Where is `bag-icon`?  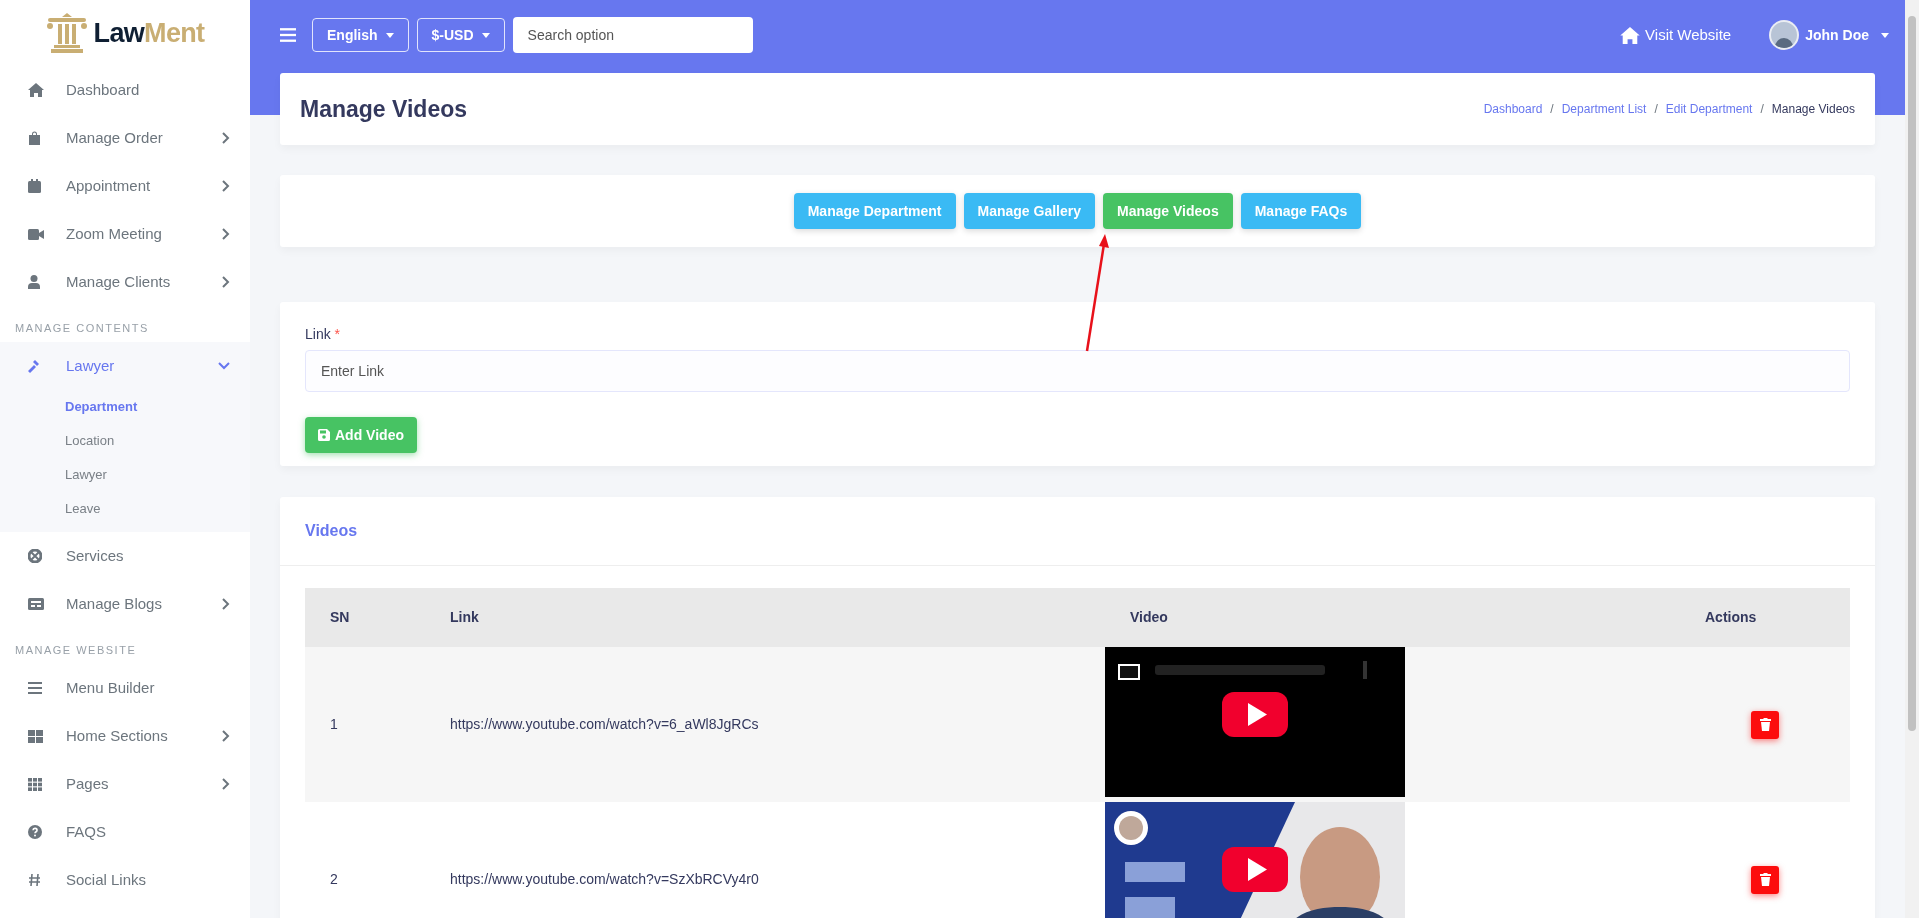
bag-icon is located at coordinates (34, 138).